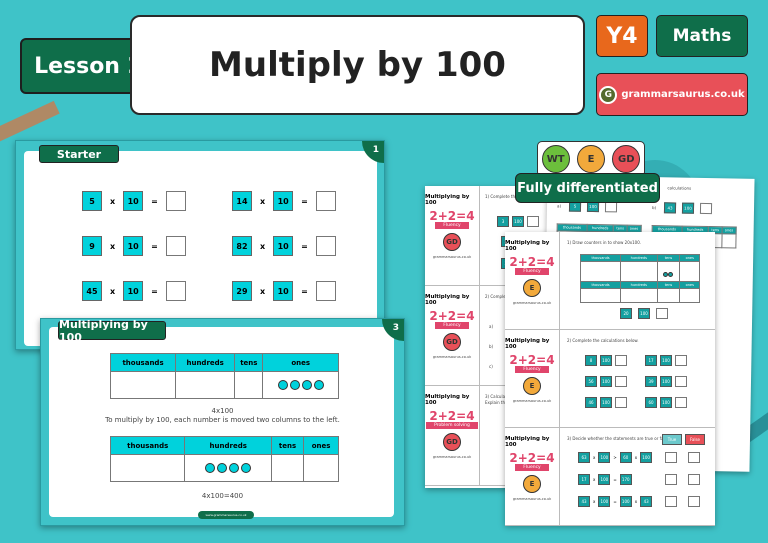  What do you see at coordinates (606, 402) in the screenshot?
I see `equation: 46 100` at bounding box center [606, 402].